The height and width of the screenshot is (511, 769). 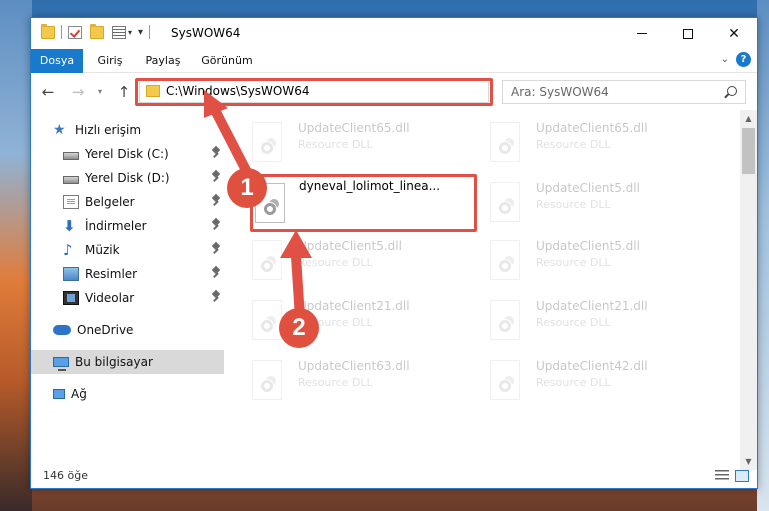 What do you see at coordinates (299, 328) in the screenshot?
I see `step-badge-2: 2` at bounding box center [299, 328].